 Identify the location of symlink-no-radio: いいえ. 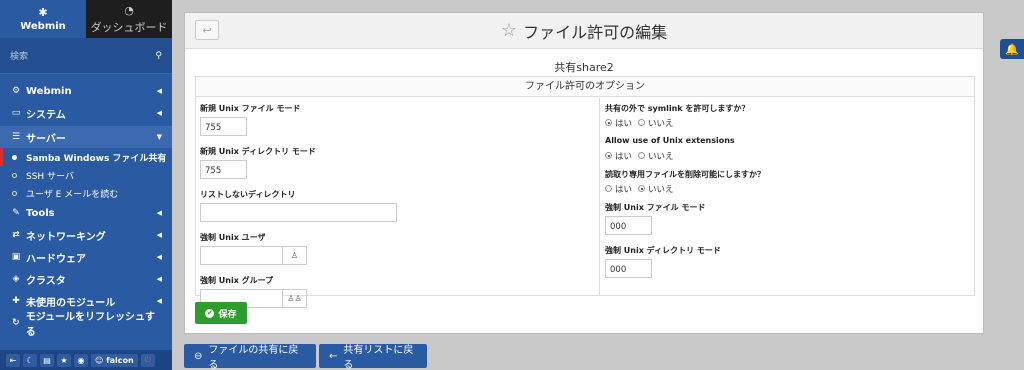
(656, 123).